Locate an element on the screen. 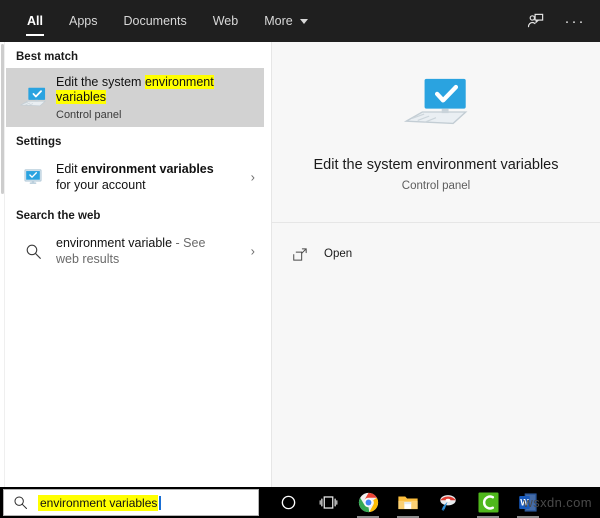  tab-all: All is located at coordinates (35, 21).